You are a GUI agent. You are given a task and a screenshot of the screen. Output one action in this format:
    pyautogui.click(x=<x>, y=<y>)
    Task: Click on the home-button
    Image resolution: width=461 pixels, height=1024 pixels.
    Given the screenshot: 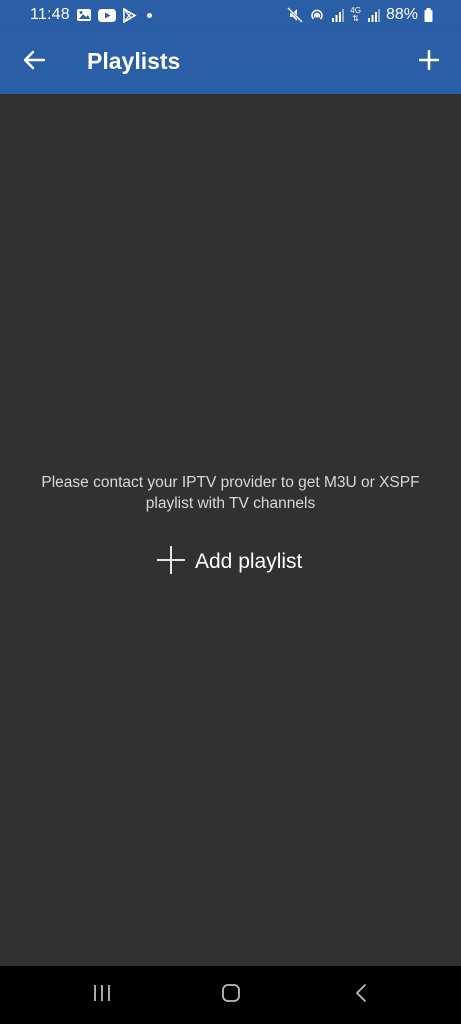 What is the action you would take?
    pyautogui.click(x=231, y=995)
    